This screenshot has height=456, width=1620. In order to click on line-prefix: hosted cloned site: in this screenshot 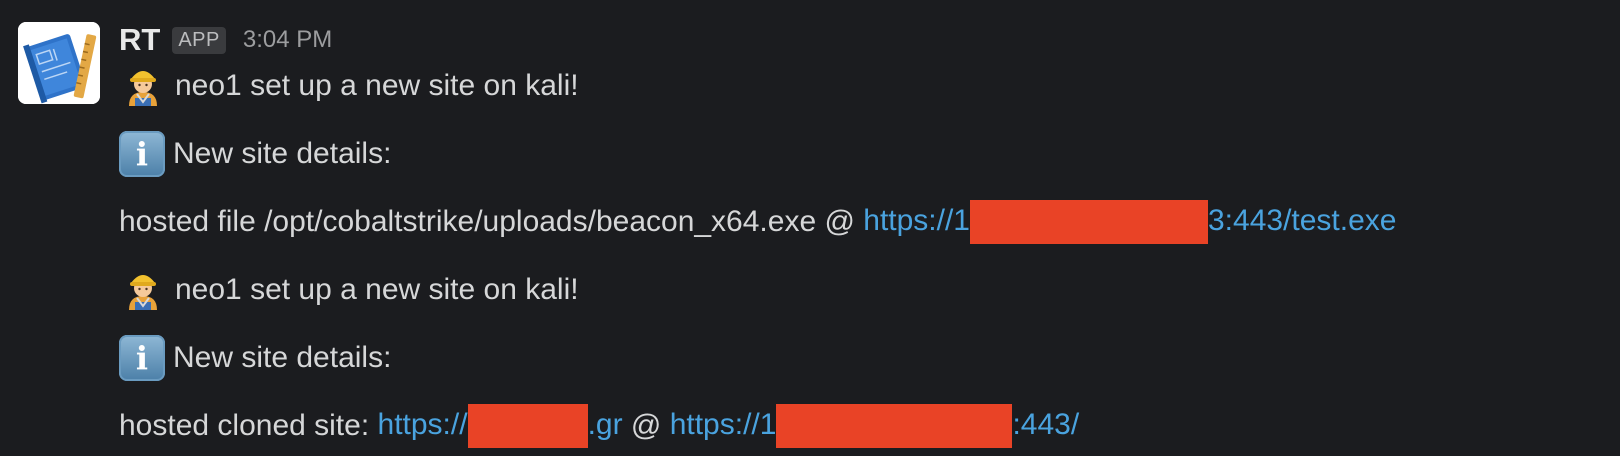, I will do `click(248, 425)`.